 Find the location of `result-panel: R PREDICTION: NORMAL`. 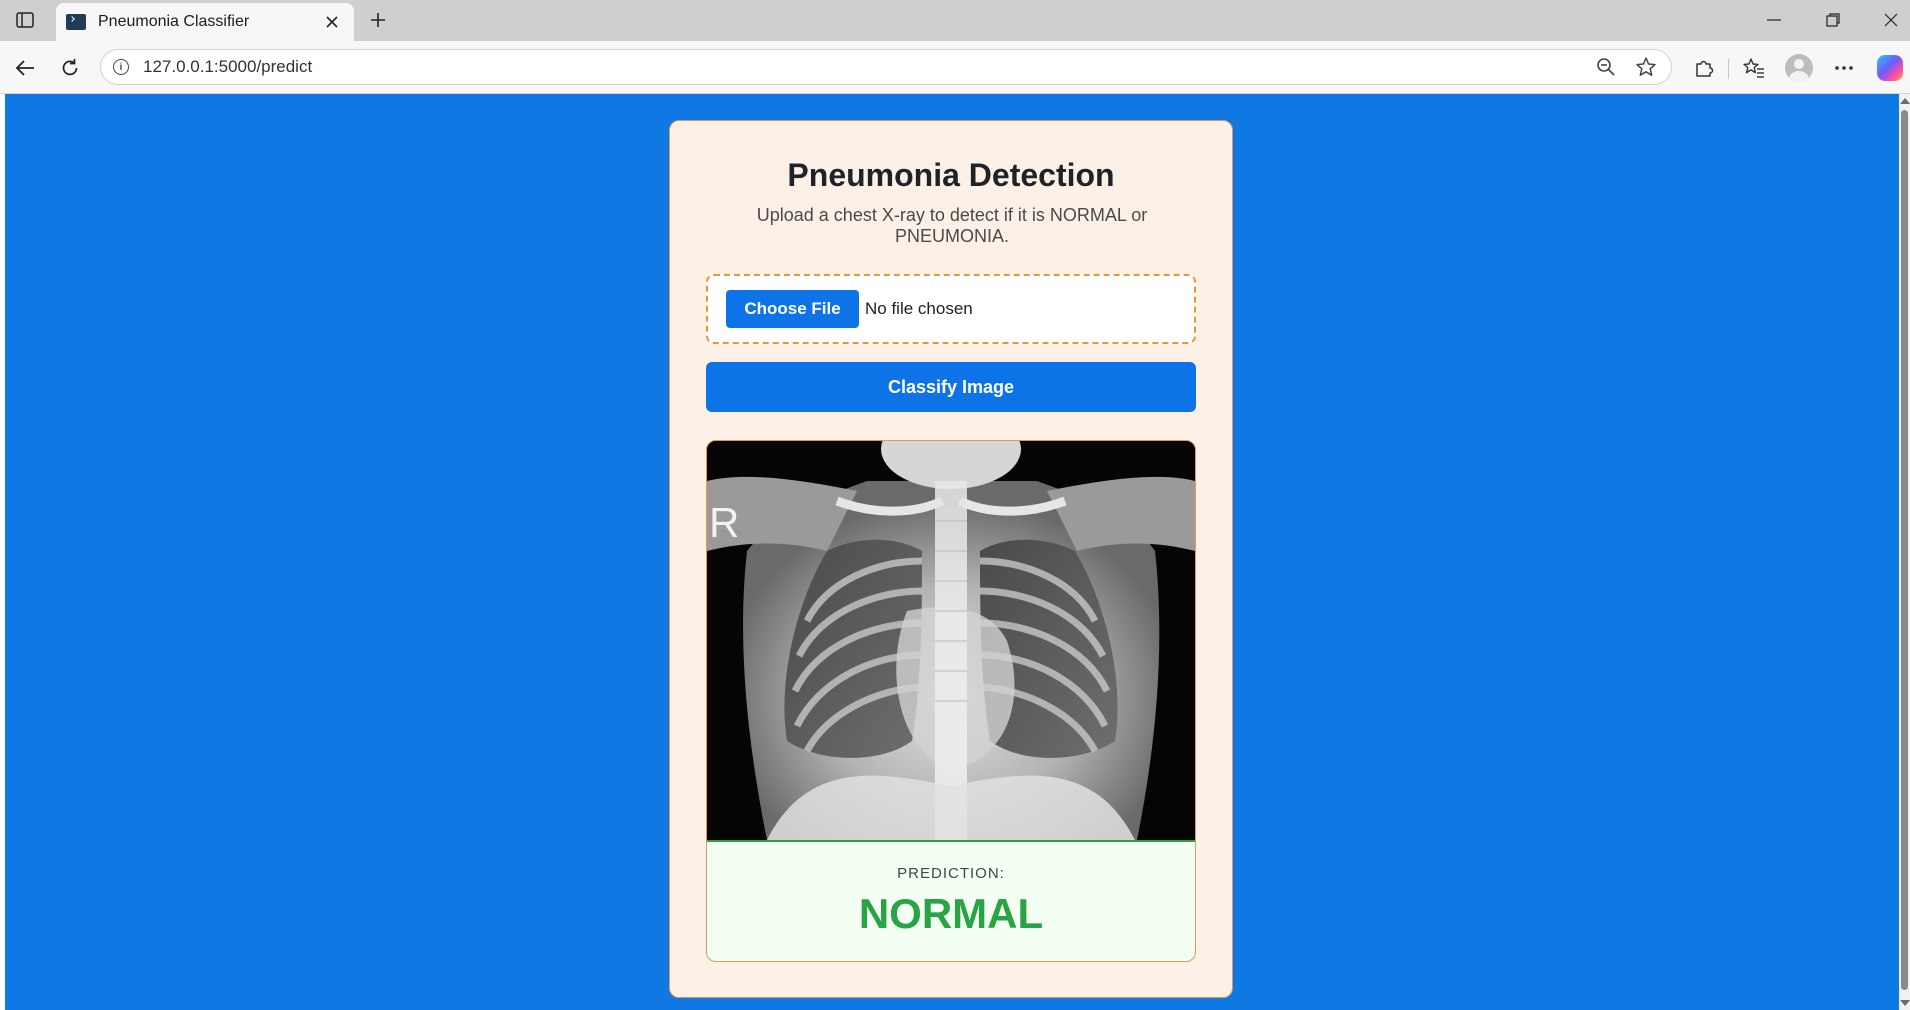

result-panel: R PREDICTION: NORMAL is located at coordinates (951, 701).